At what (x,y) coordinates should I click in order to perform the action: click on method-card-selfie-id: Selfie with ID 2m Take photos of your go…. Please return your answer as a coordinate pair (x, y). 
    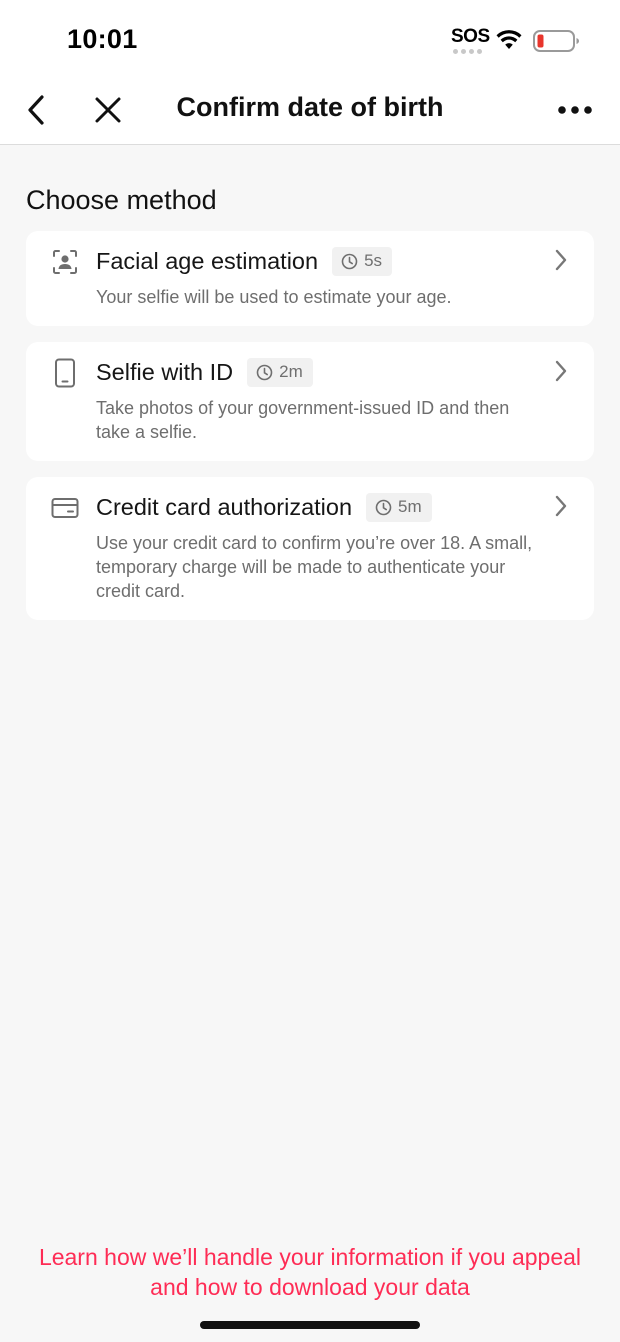
    Looking at the image, I should click on (310, 401).